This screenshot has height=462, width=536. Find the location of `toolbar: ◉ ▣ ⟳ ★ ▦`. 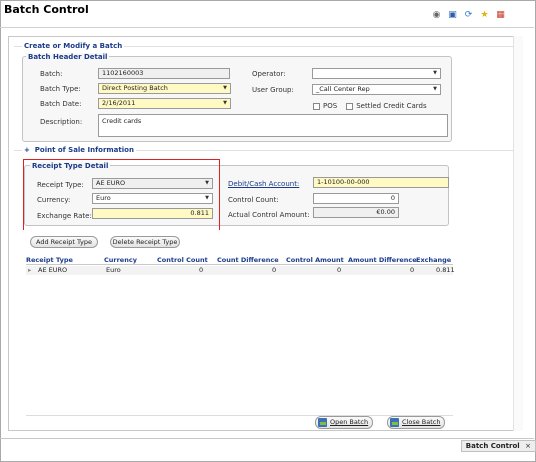

toolbar: ◉ ▣ ⟳ ★ ▦ is located at coordinates (468, 15).